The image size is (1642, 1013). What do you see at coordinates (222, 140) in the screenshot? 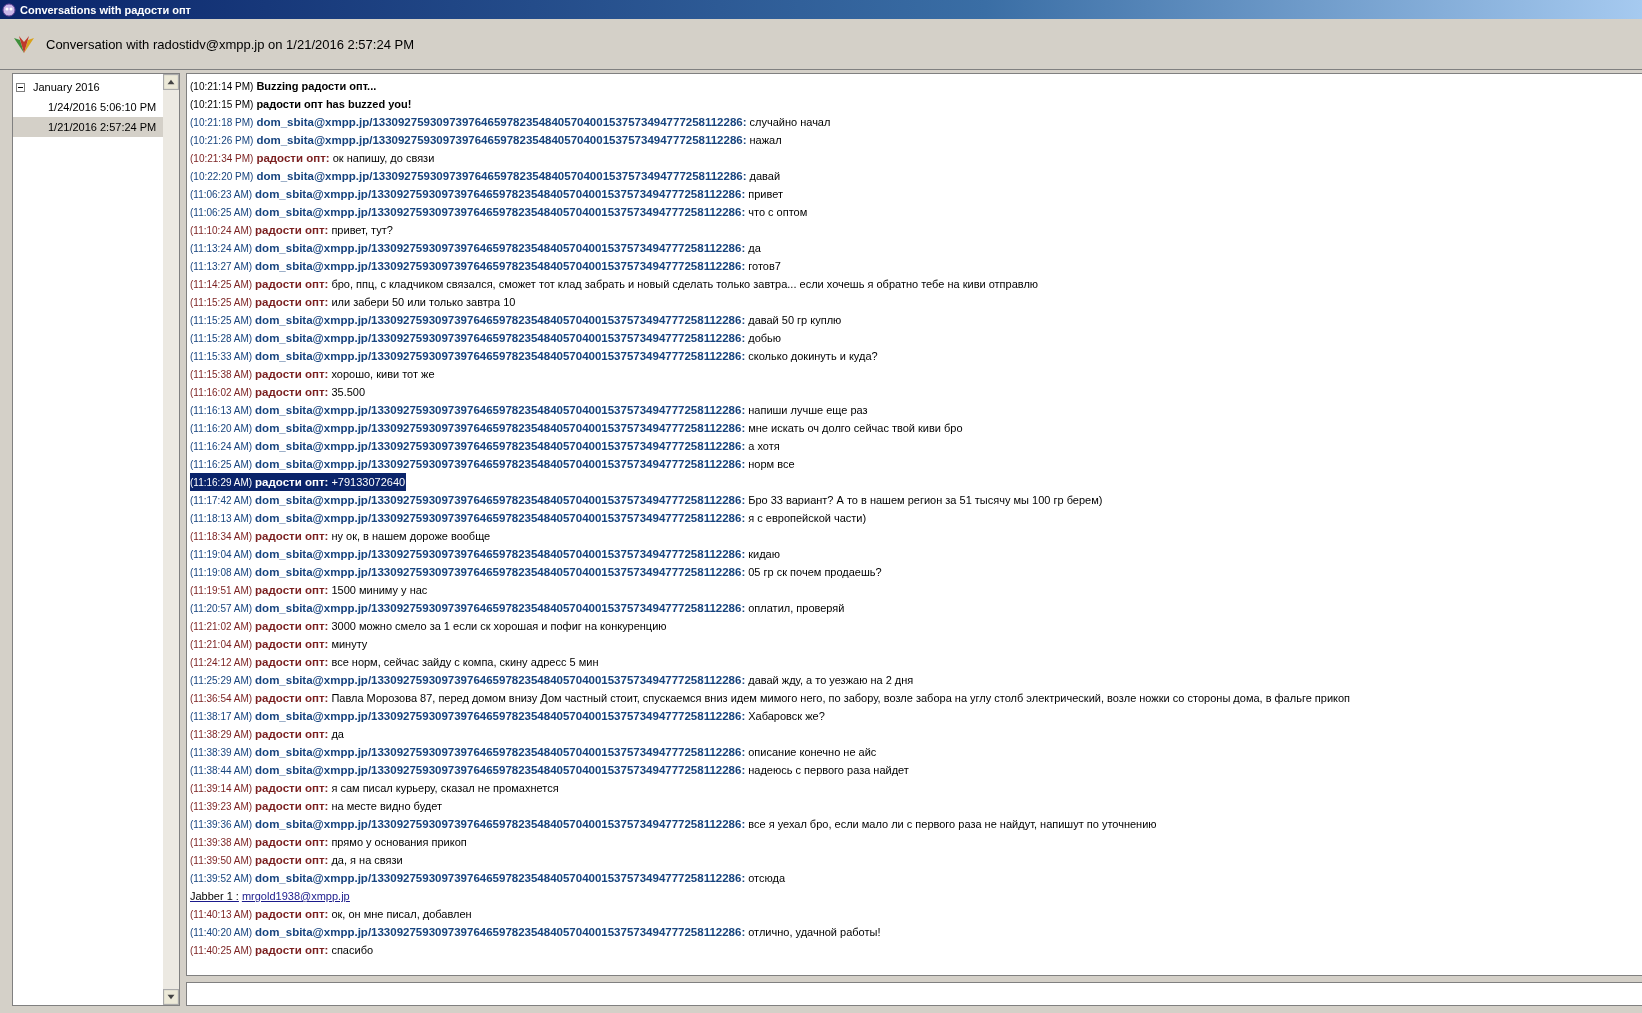
I see `message-time: (10:21:26 PM)` at bounding box center [222, 140].